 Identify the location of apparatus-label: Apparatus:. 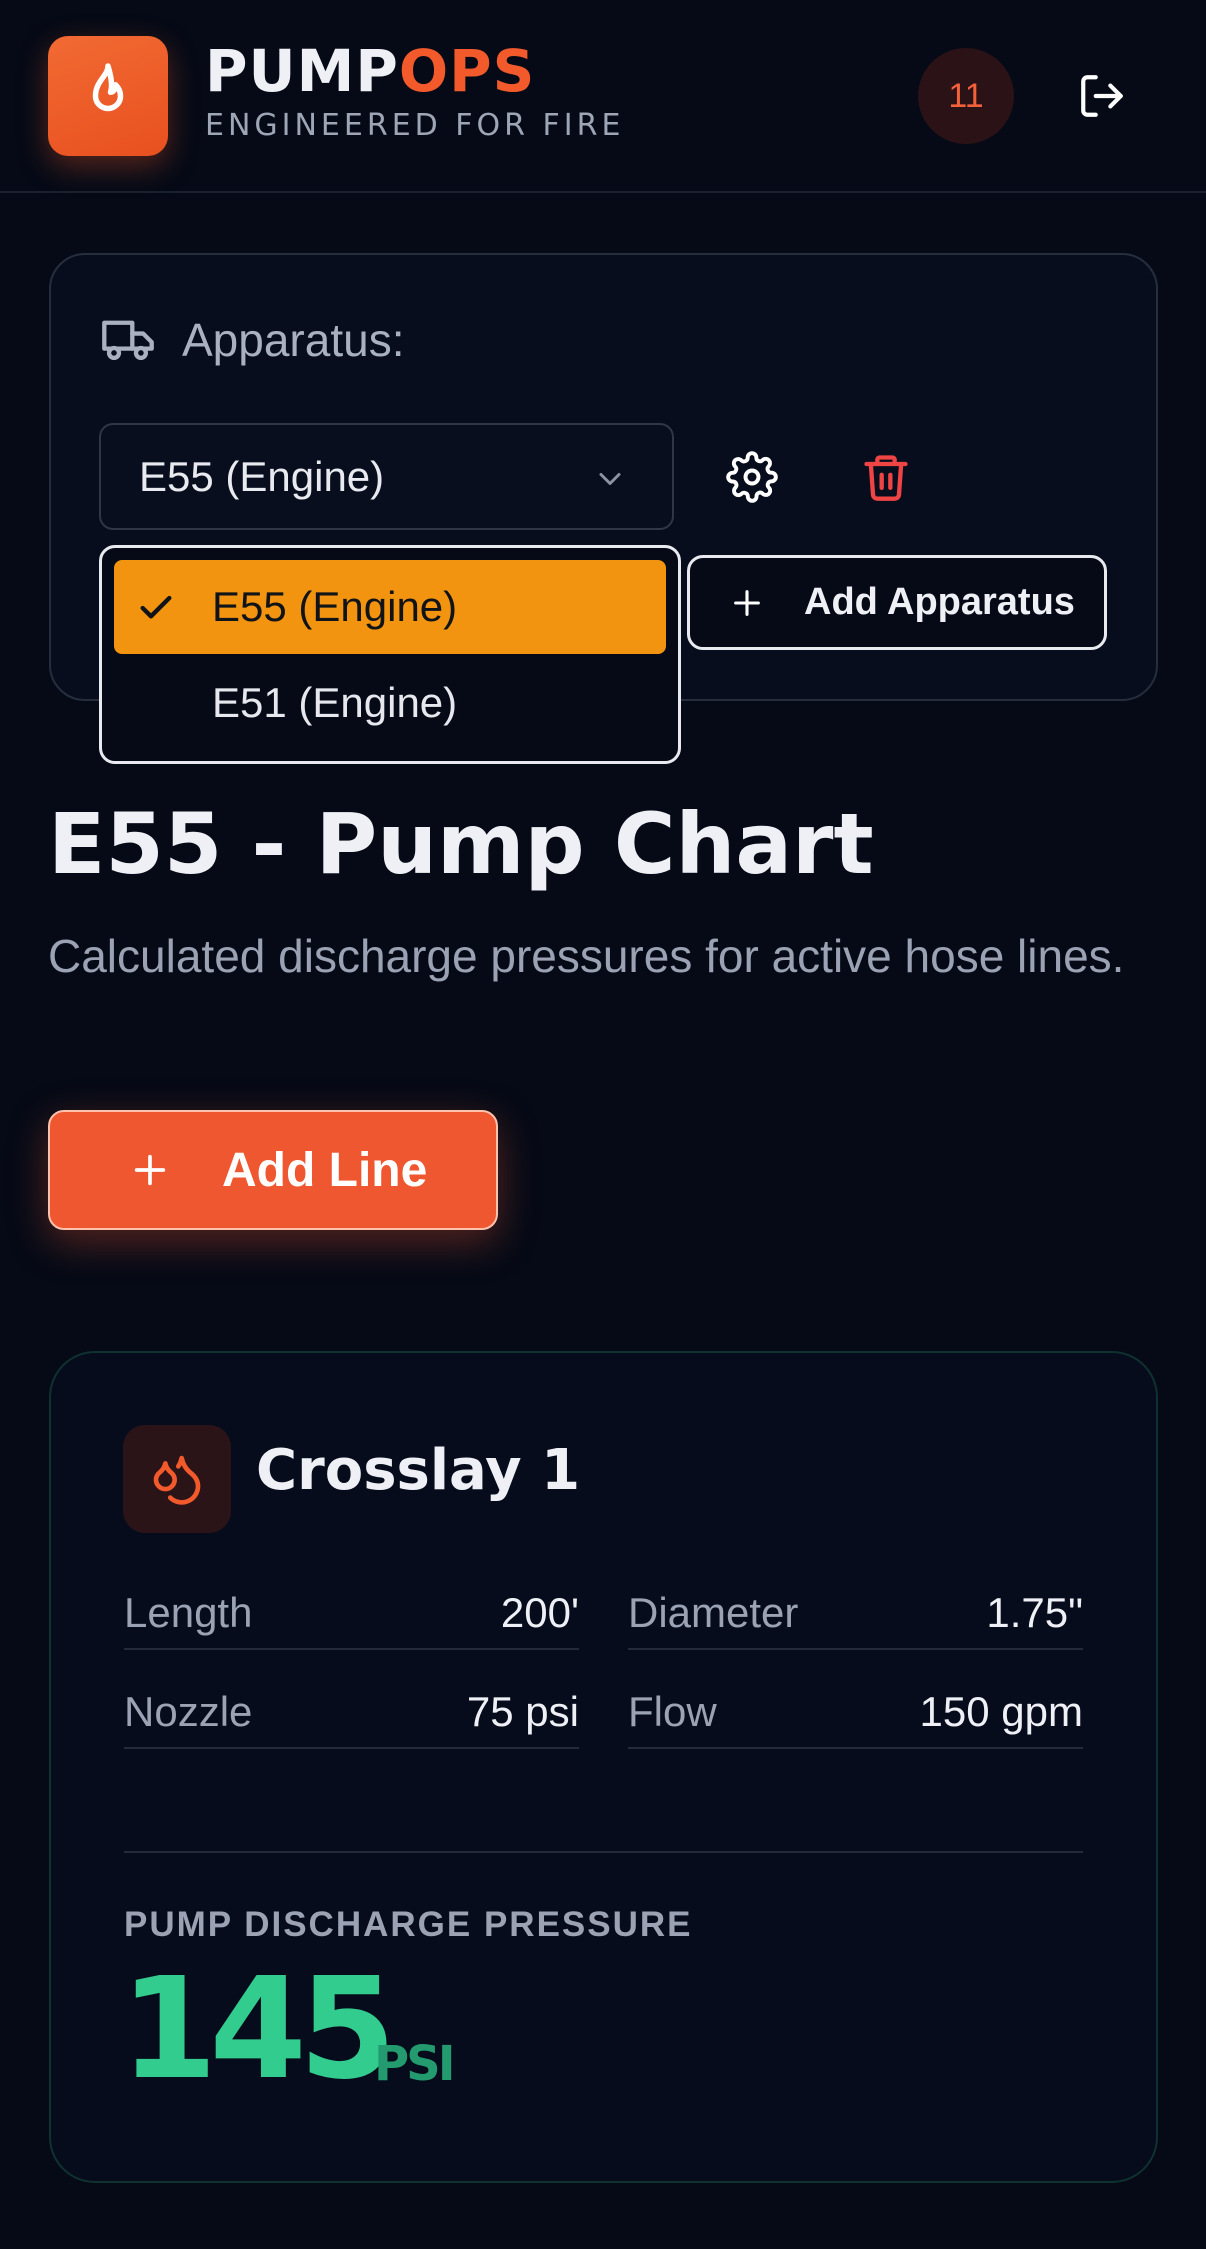
(293, 340).